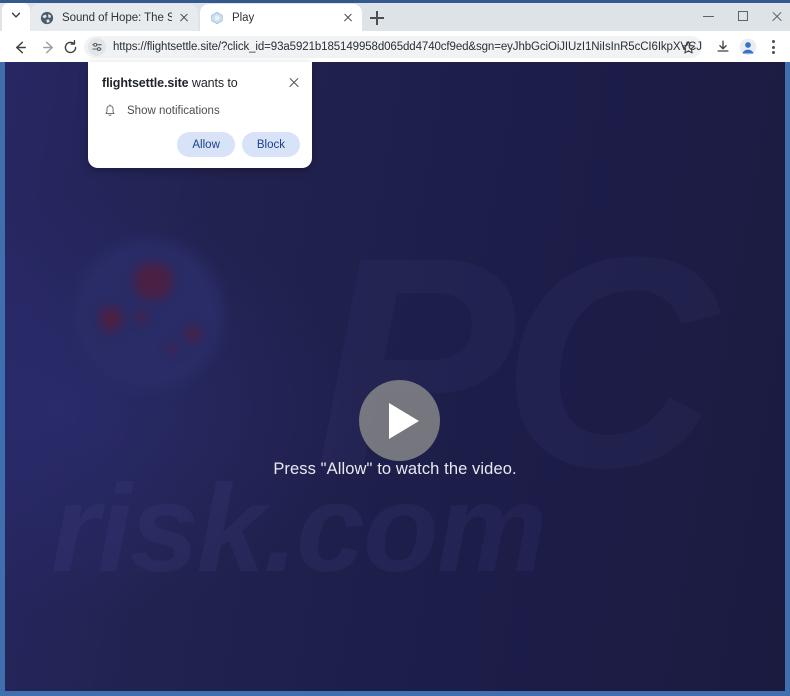 The width and height of the screenshot is (790, 696). Describe the element at coordinates (206, 144) in the screenshot. I see `allow-button: Allow` at that location.